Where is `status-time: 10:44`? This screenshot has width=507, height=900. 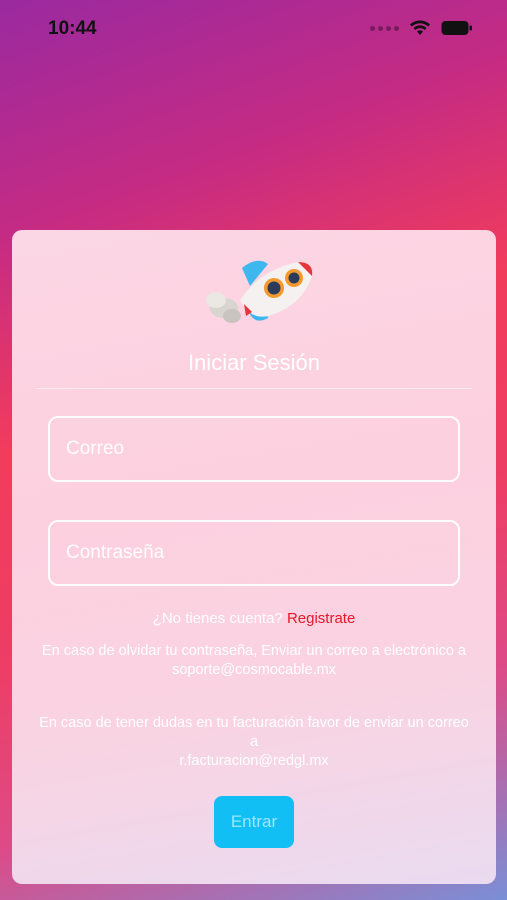 status-time: 10:44 is located at coordinates (72, 28).